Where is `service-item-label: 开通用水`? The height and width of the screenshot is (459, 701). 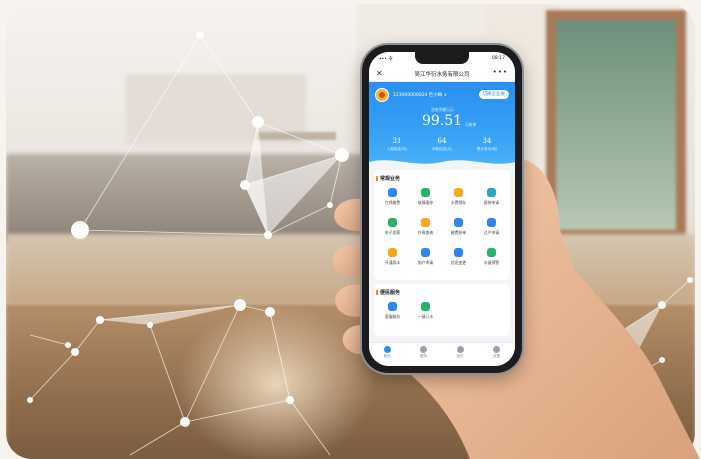
service-item-label: 开通用水 is located at coordinates (392, 262).